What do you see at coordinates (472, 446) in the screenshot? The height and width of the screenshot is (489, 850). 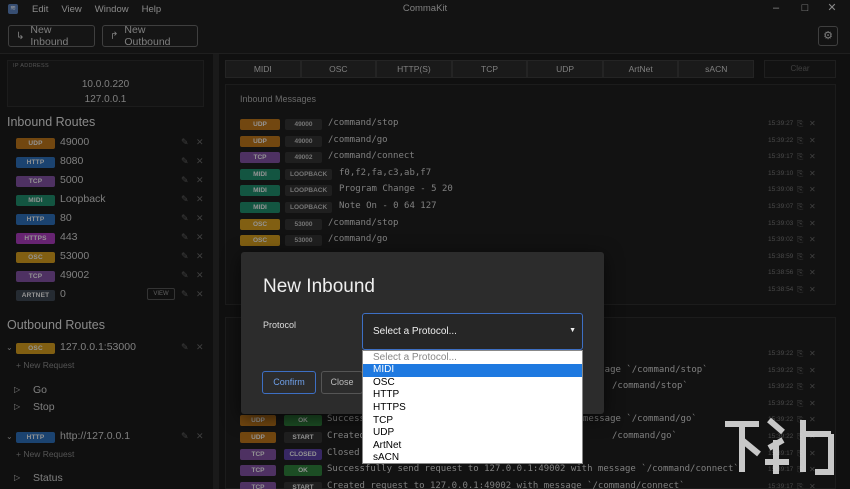 I see `protocol-option: ArtNet` at bounding box center [472, 446].